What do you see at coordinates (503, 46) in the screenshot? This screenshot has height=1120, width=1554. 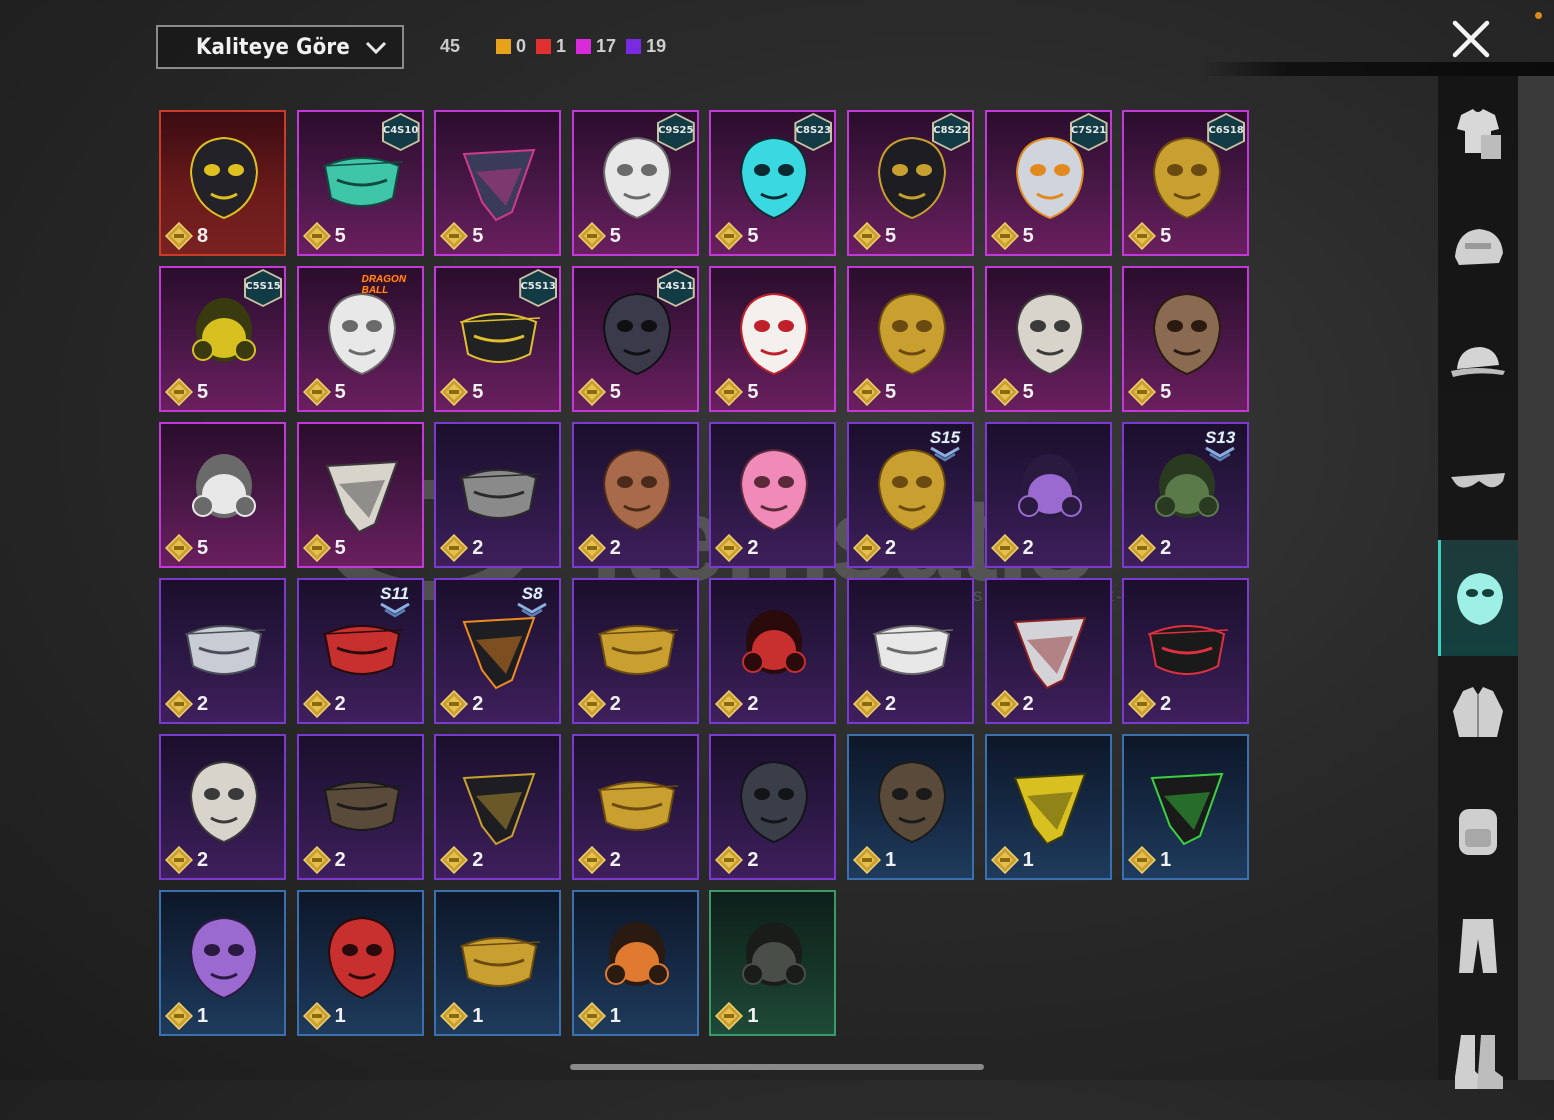 I see `quality-swatch` at bounding box center [503, 46].